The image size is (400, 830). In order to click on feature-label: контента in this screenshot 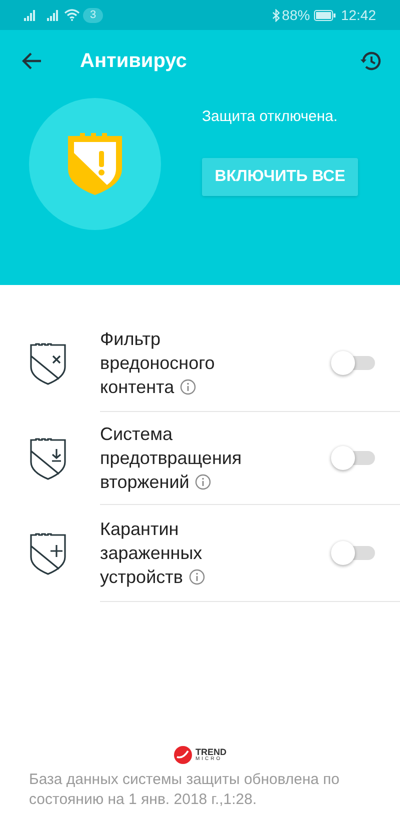, I will do `click(137, 387)`.